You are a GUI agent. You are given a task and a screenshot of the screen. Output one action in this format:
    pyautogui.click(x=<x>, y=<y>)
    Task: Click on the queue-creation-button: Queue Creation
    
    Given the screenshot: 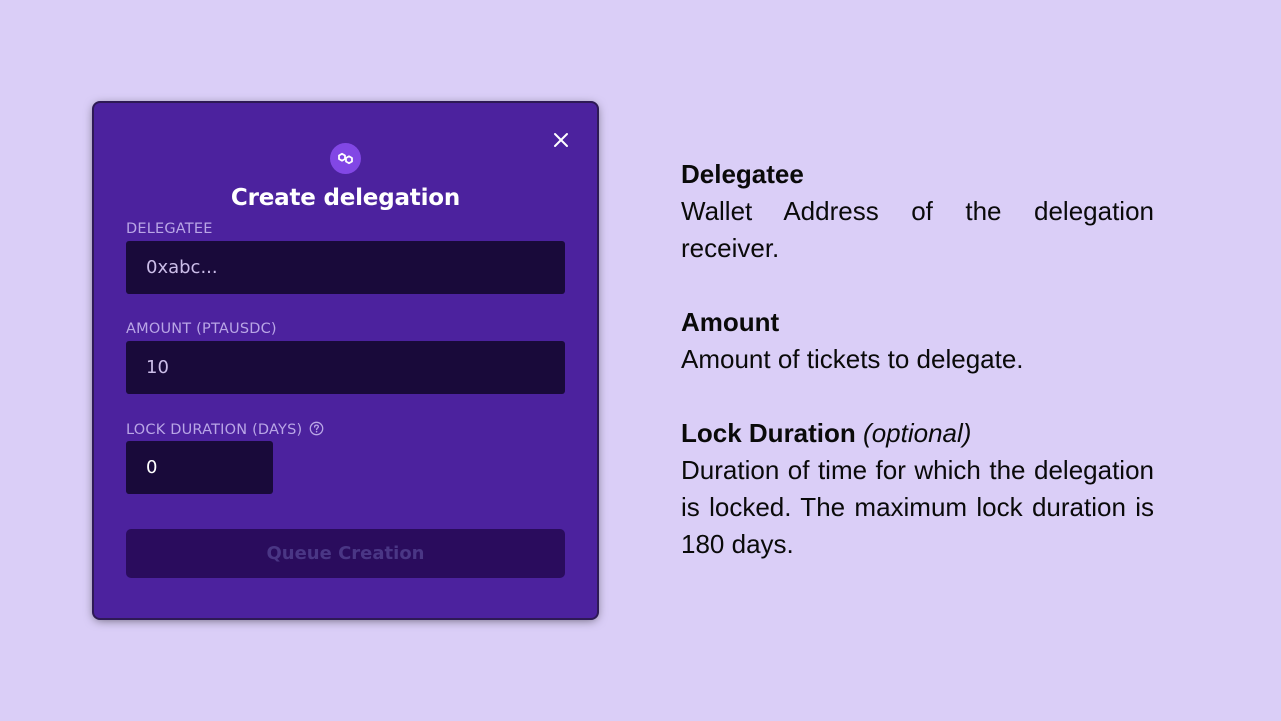 What is the action you would take?
    pyautogui.click(x=345, y=553)
    